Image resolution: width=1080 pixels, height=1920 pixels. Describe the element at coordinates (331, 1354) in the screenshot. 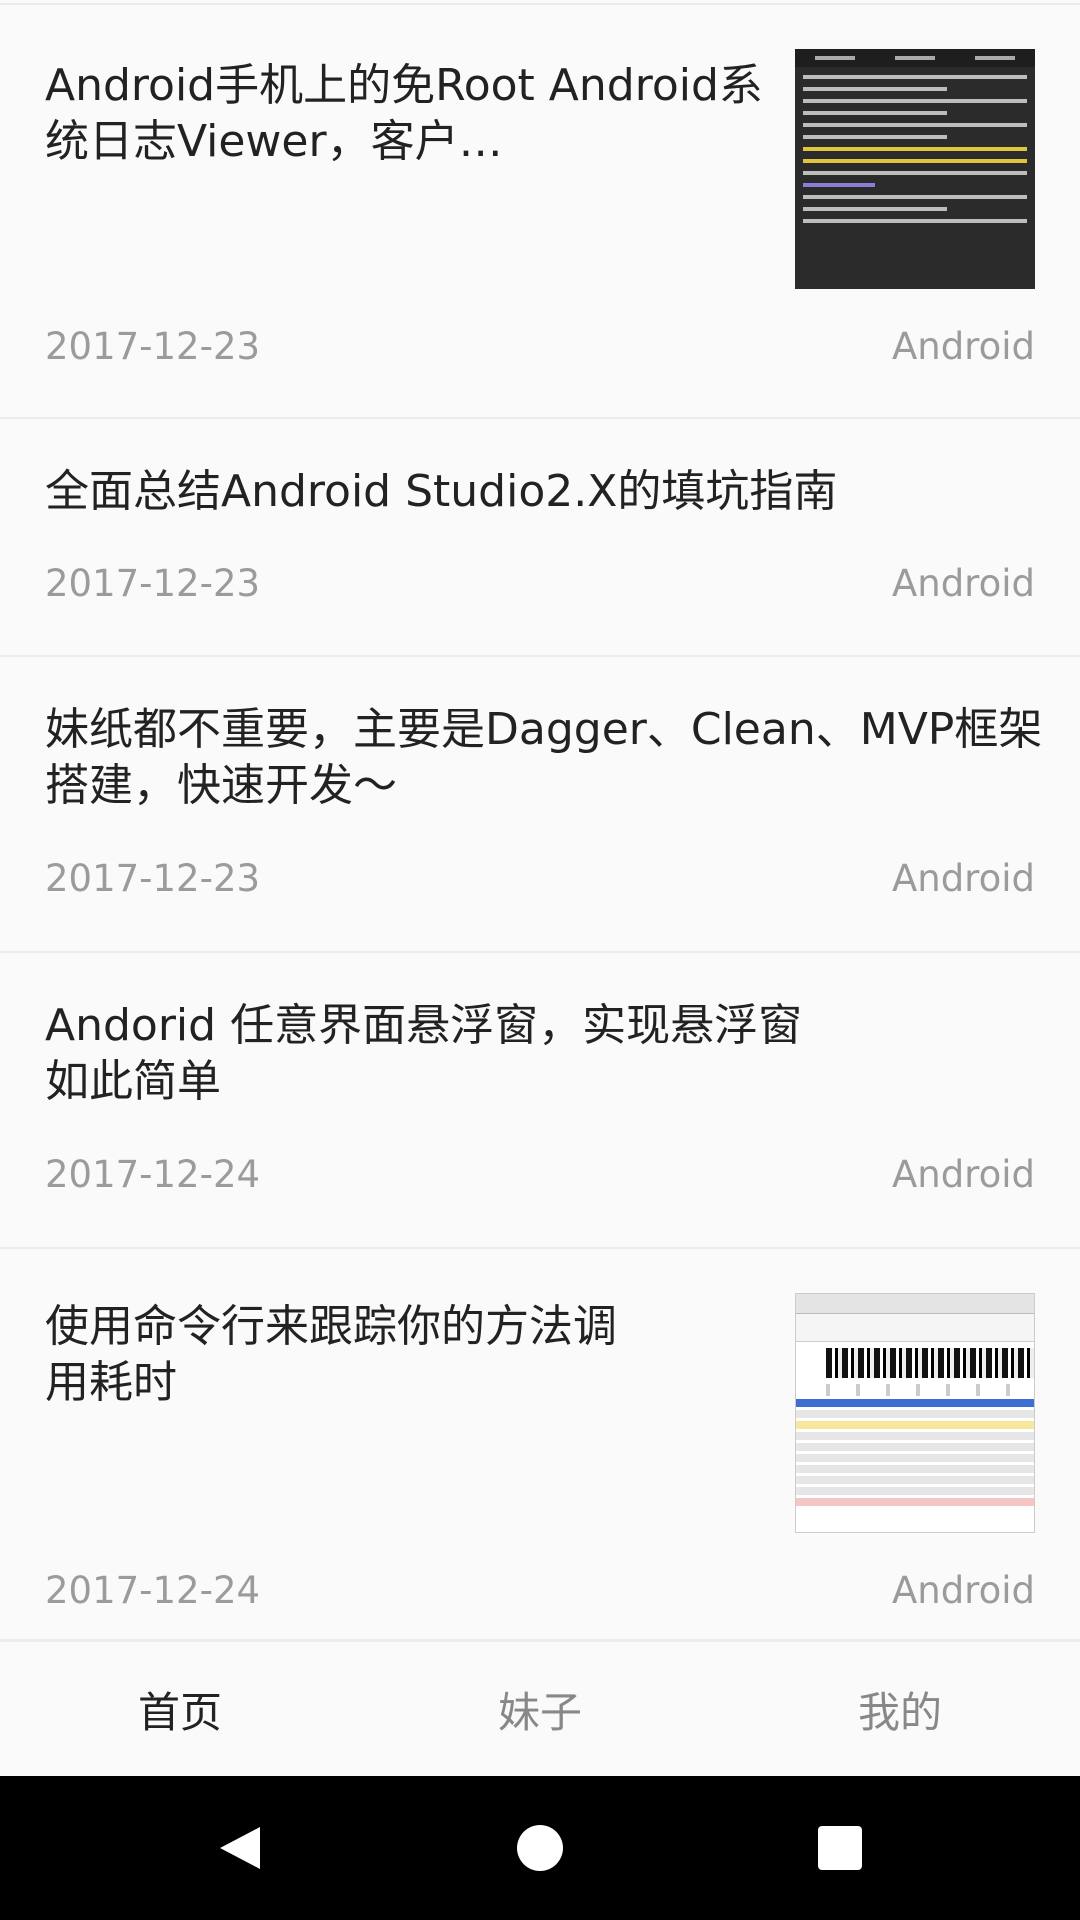

I see `article-title: 使用命令行来跟踪你的方法调用耗时` at that location.